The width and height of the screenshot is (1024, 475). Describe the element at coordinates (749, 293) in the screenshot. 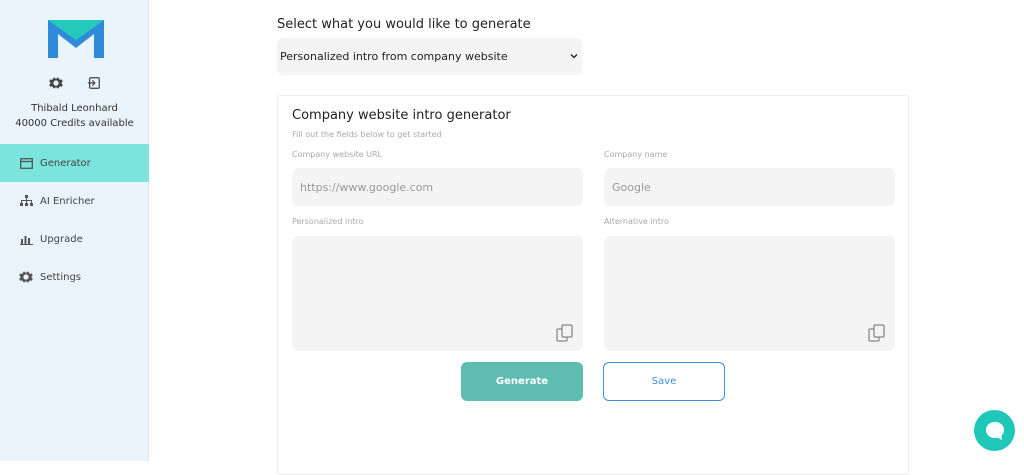

I see `alternative-intro-textarea` at that location.